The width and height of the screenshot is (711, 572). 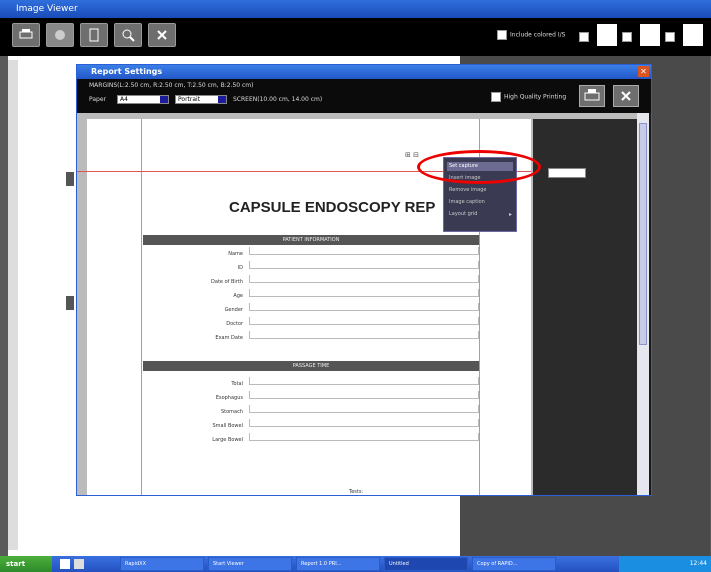 I want to click on page-button, so click(x=94, y=35).